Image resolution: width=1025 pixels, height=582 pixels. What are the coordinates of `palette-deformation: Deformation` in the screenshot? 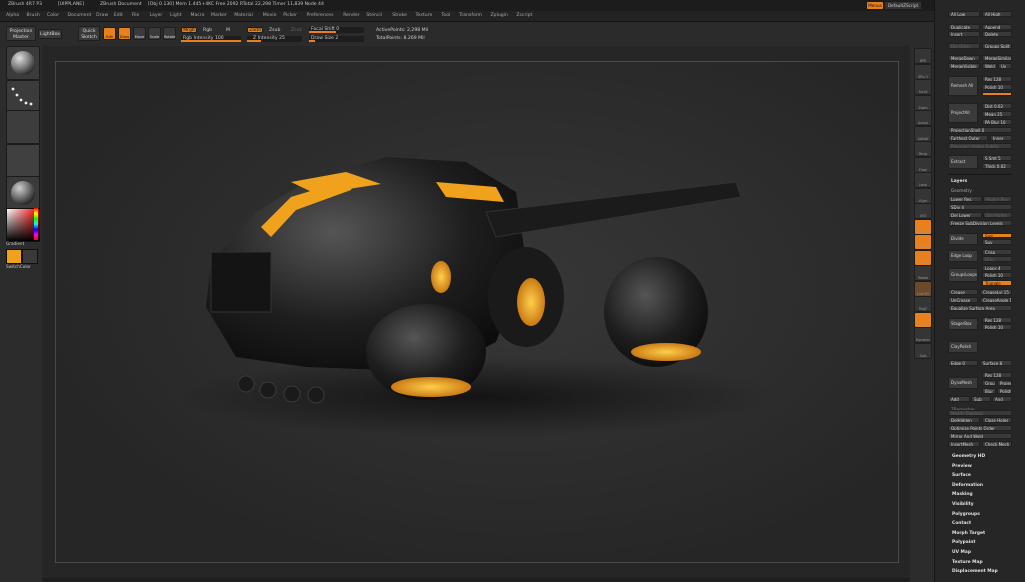 It's located at (967, 485).